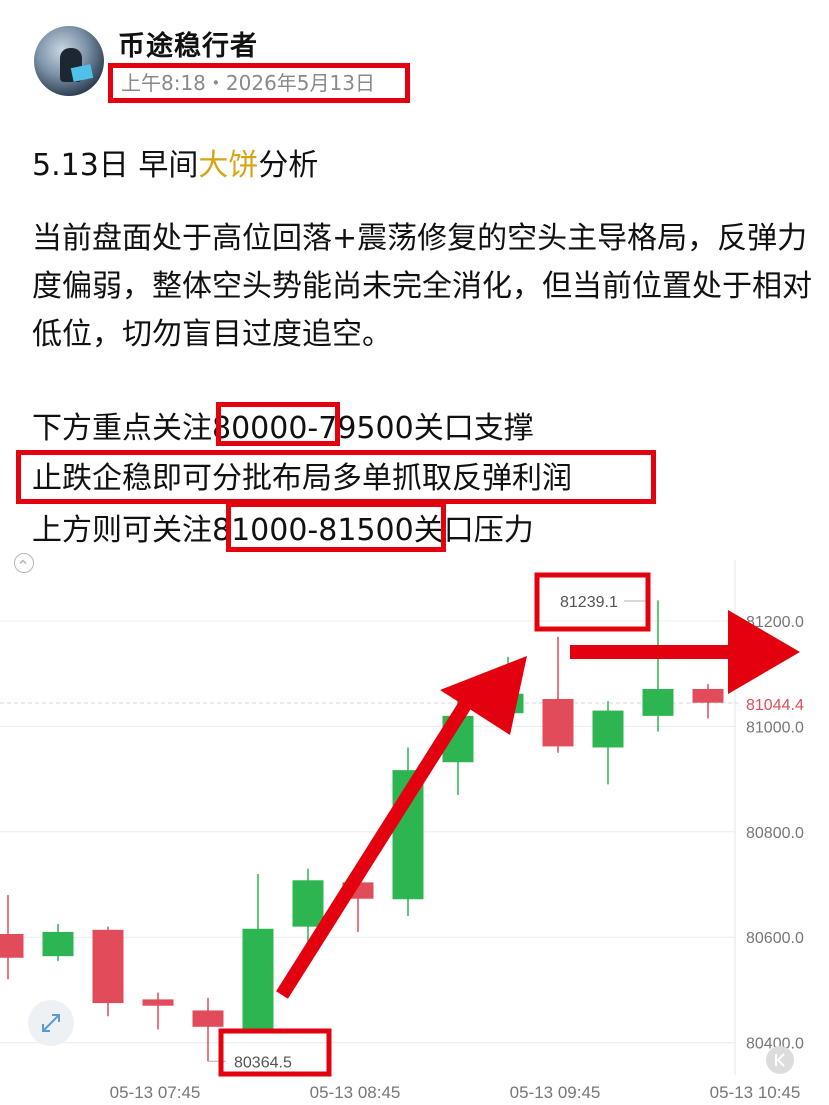 The width and height of the screenshot is (829, 1105). I want to click on username: 币途稳行者, so click(188, 43).